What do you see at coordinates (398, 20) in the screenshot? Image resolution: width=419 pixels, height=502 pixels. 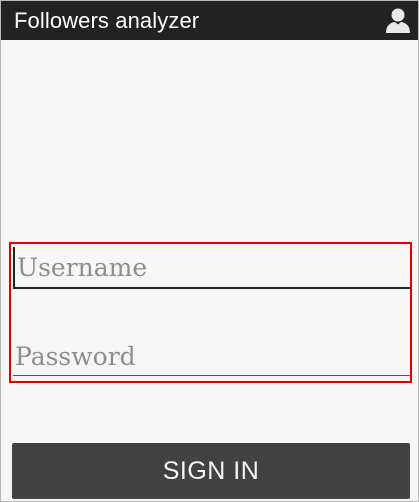 I see `profile-icon` at bounding box center [398, 20].